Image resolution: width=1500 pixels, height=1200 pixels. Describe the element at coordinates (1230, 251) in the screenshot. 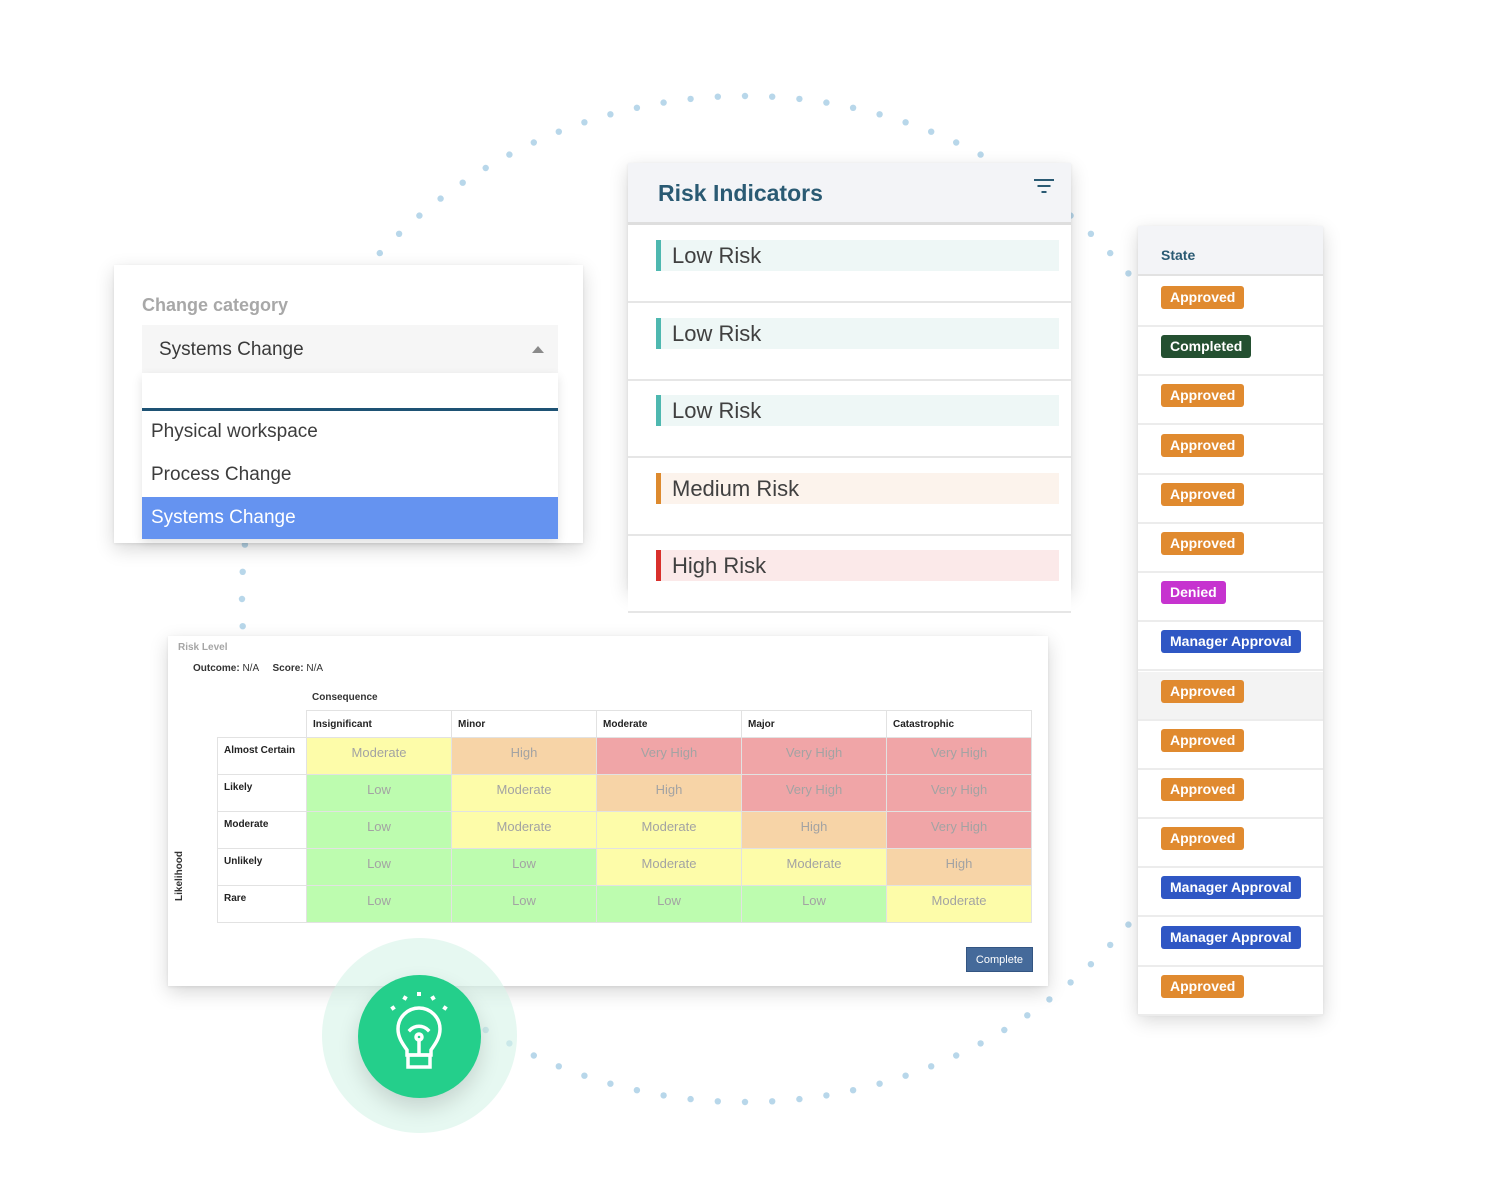

I see `state-column-header: State` at that location.